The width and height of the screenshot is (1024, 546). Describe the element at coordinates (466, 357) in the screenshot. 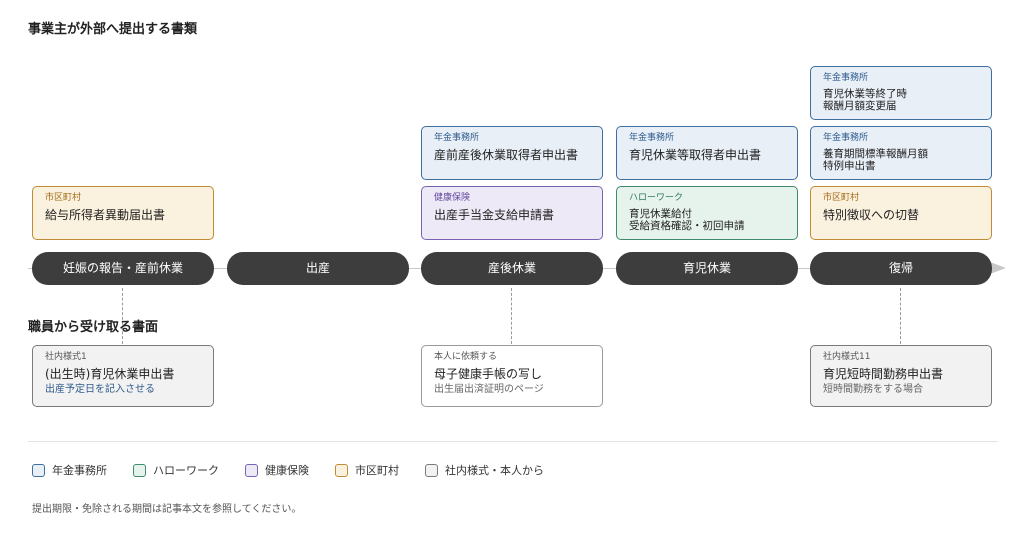

I see `card-org: 本人に依頼する` at that location.